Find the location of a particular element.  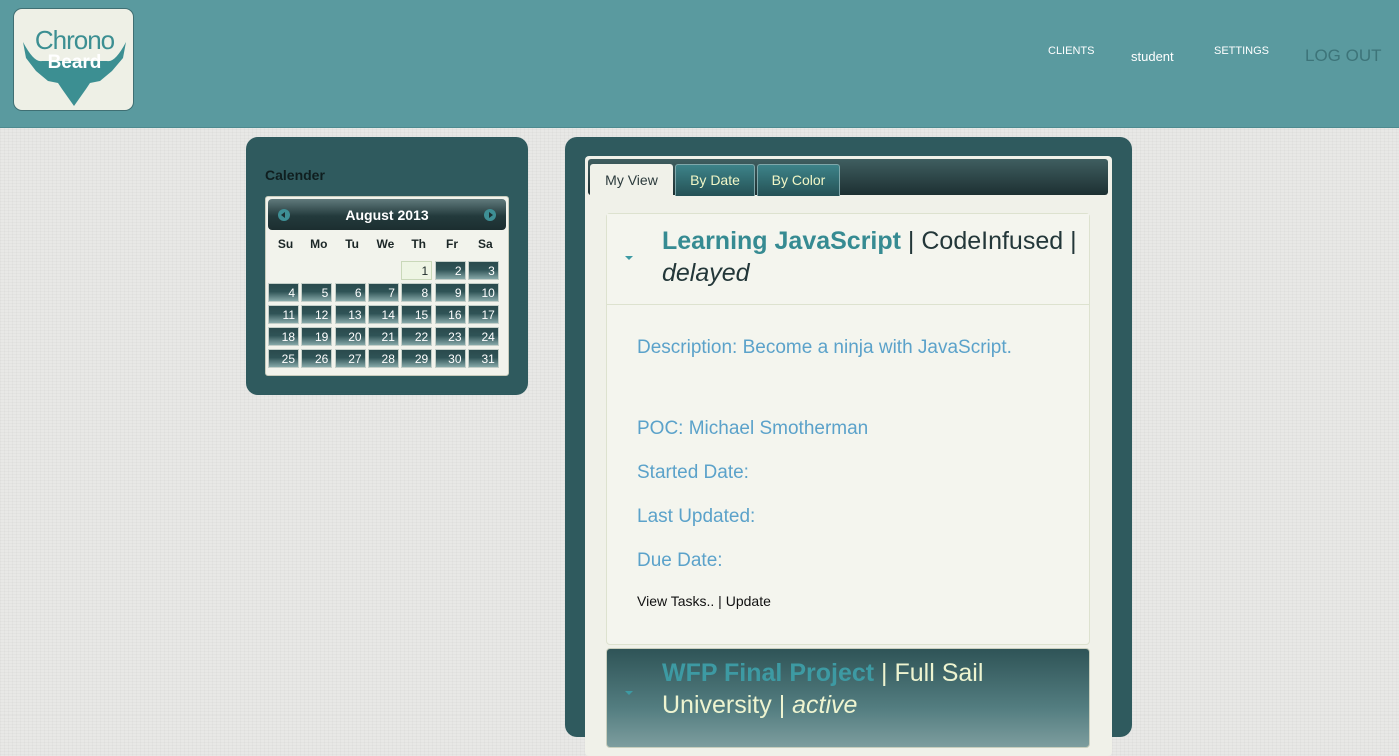

project-poc: POC: Michael Smotherman is located at coordinates (753, 428).